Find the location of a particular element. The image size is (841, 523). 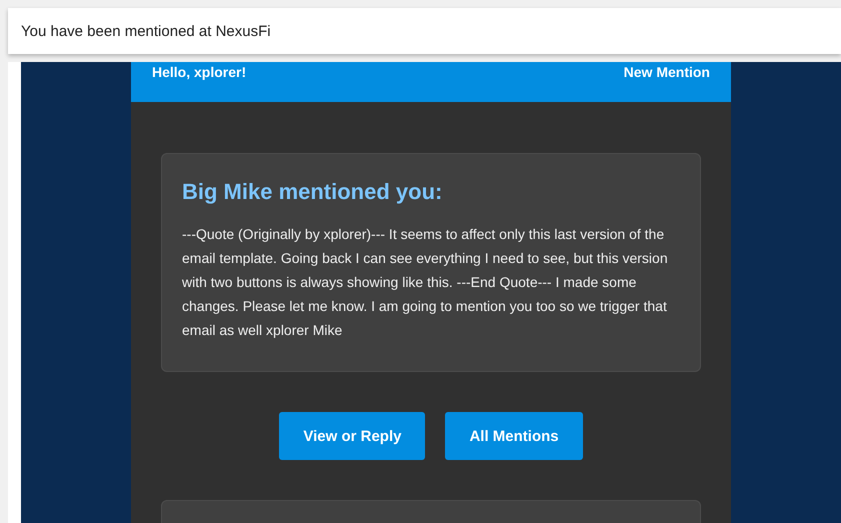

greeting: Hello, xplorer! is located at coordinates (199, 72).